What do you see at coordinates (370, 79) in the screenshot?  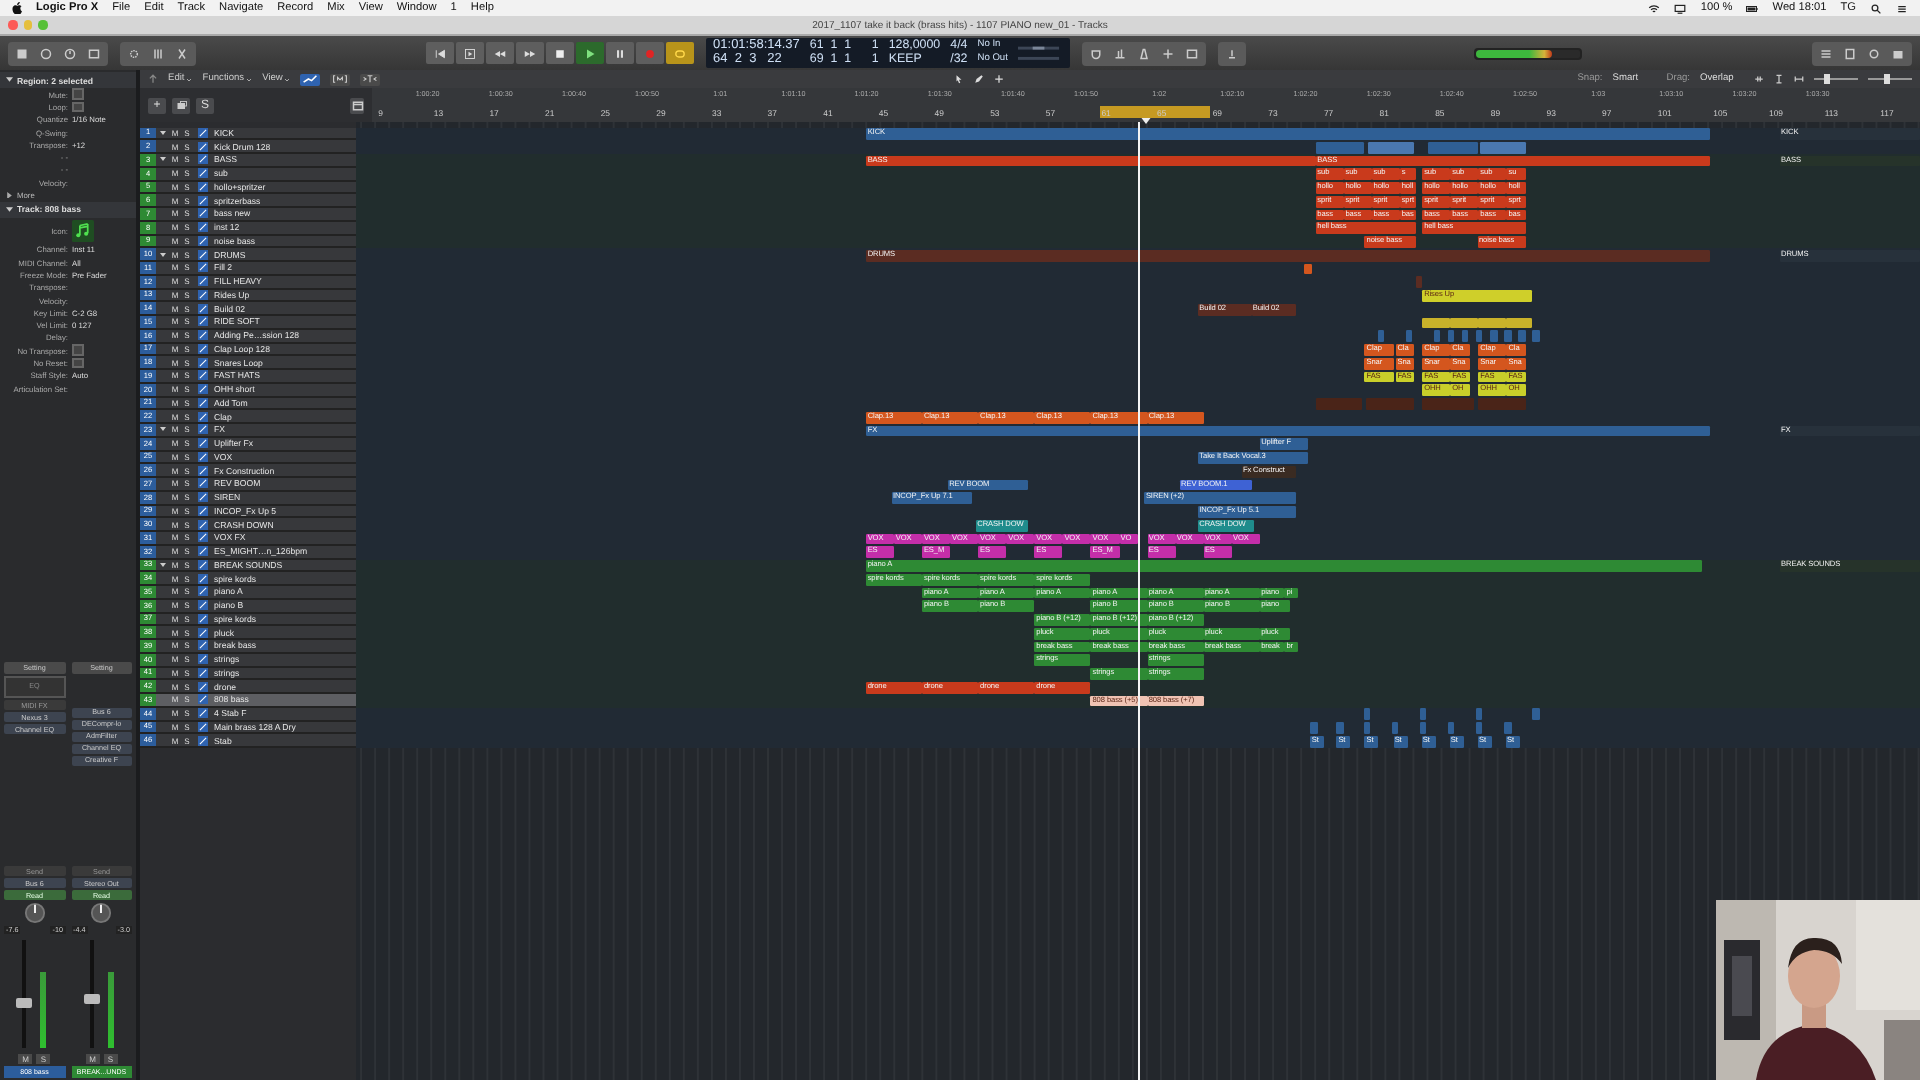 I see `catch-button` at bounding box center [370, 79].